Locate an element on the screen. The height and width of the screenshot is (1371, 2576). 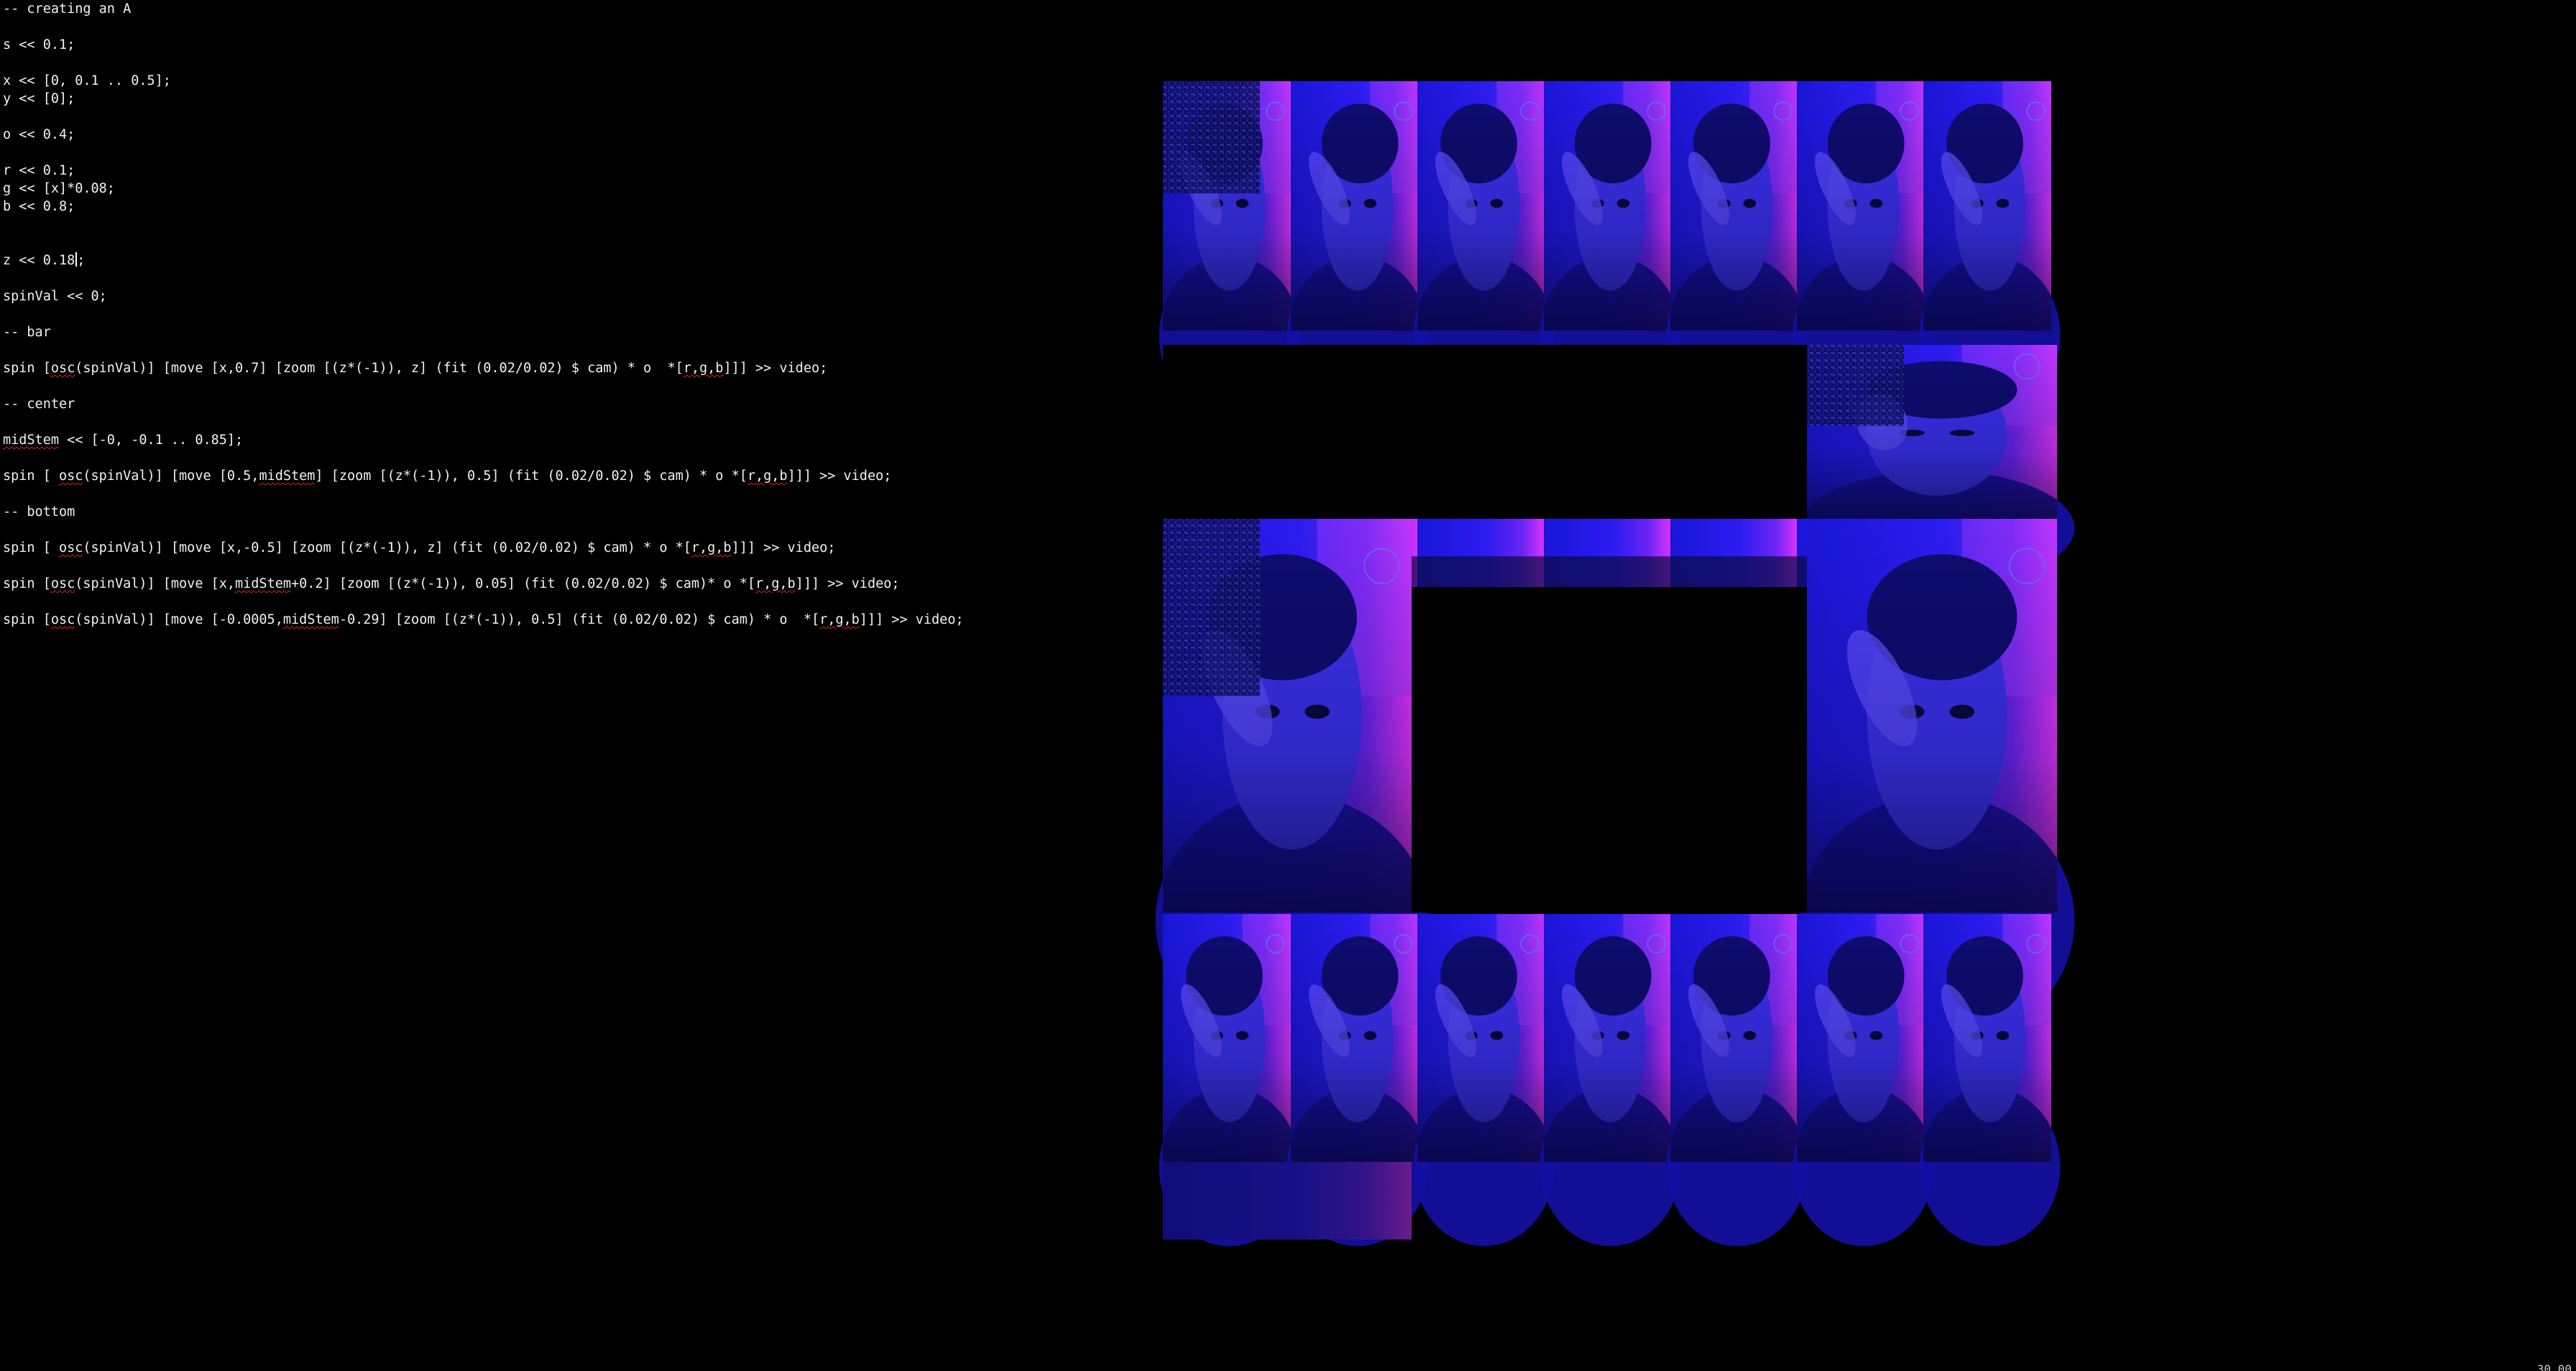
code-line-11: g << [x]*0.08; is located at coordinates (563, 189).